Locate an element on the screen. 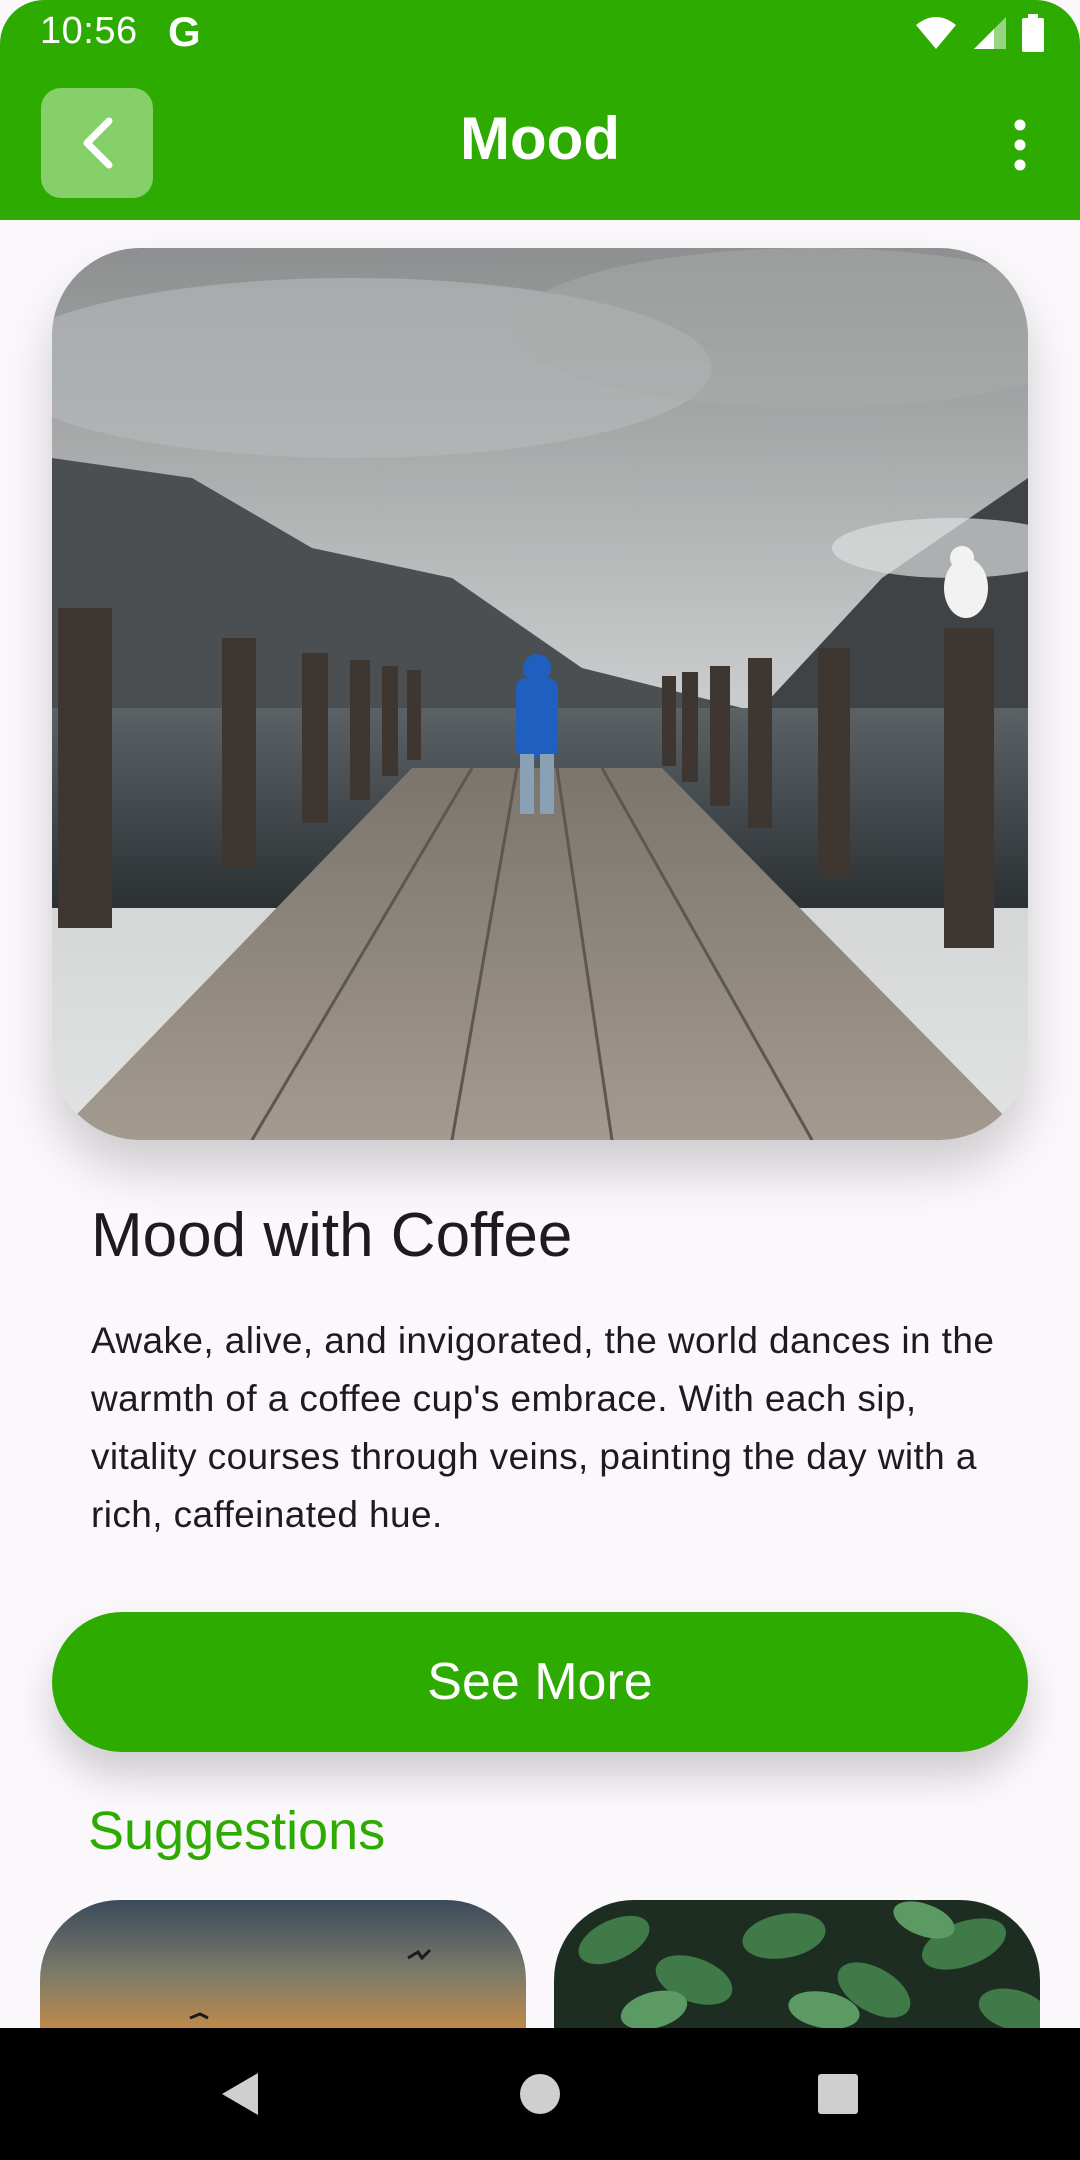 The height and width of the screenshot is (2160, 1080). nav-home-button is located at coordinates (540, 2094).